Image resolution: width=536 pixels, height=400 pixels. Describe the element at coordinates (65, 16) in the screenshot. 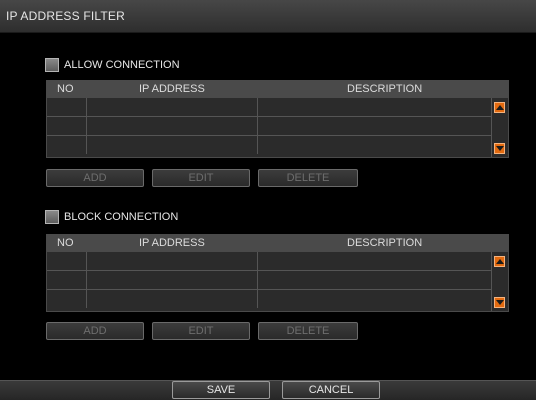

I see `window-title: IP ADDRESS FILTER` at that location.